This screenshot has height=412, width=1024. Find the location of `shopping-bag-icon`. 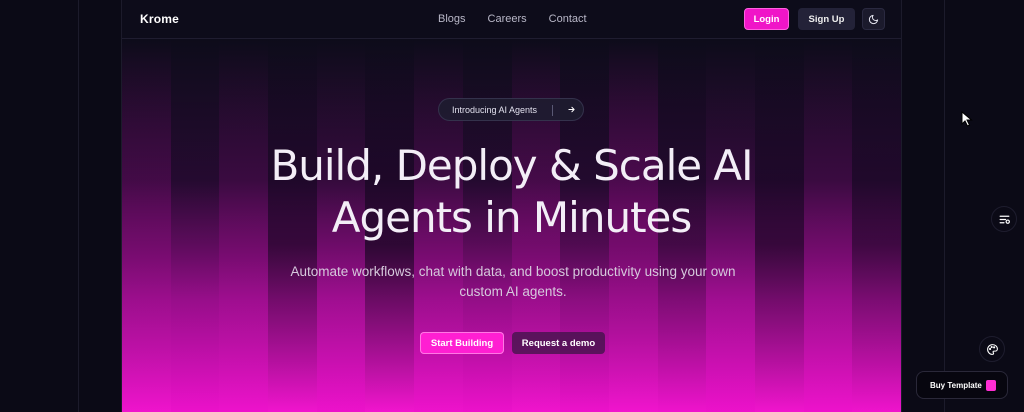

shopping-bag-icon is located at coordinates (991, 385).